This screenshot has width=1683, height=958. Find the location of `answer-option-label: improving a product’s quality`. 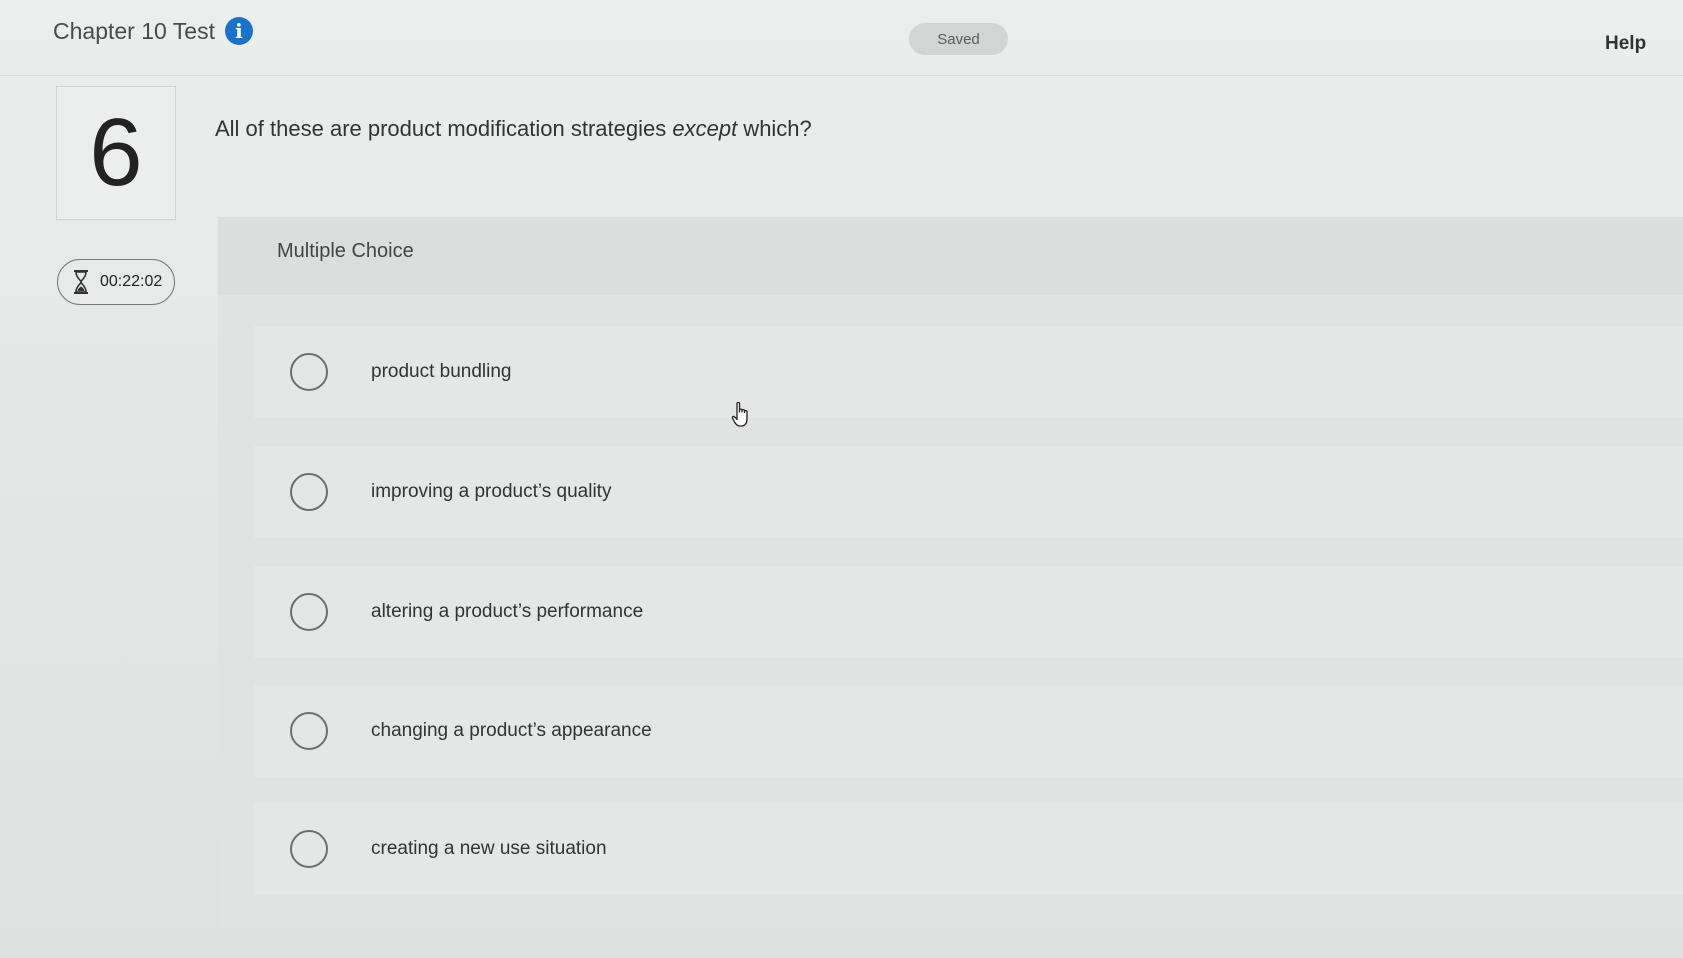

answer-option-label: improving a product’s quality is located at coordinates (491, 491).